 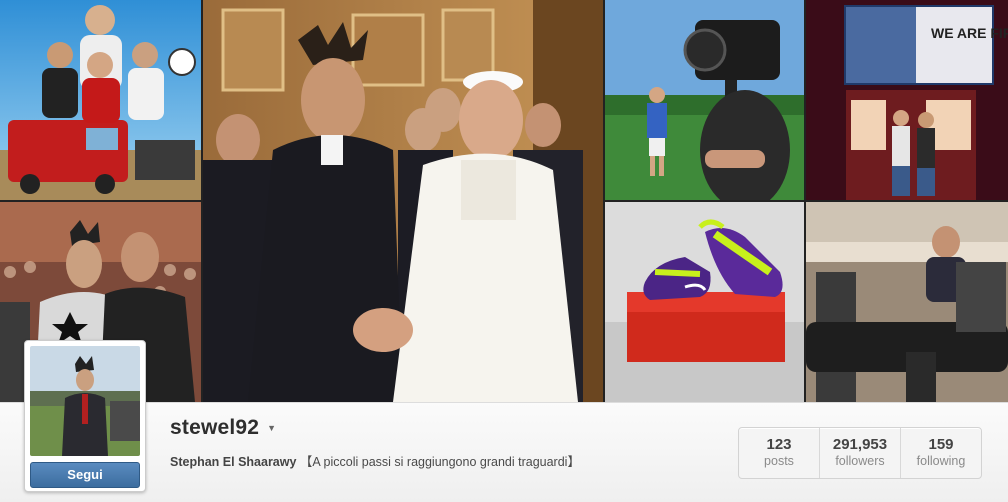 What do you see at coordinates (907, 100) in the screenshot?
I see `photo-tile-fifa-banner: WE ARE FIFA 14` at bounding box center [907, 100].